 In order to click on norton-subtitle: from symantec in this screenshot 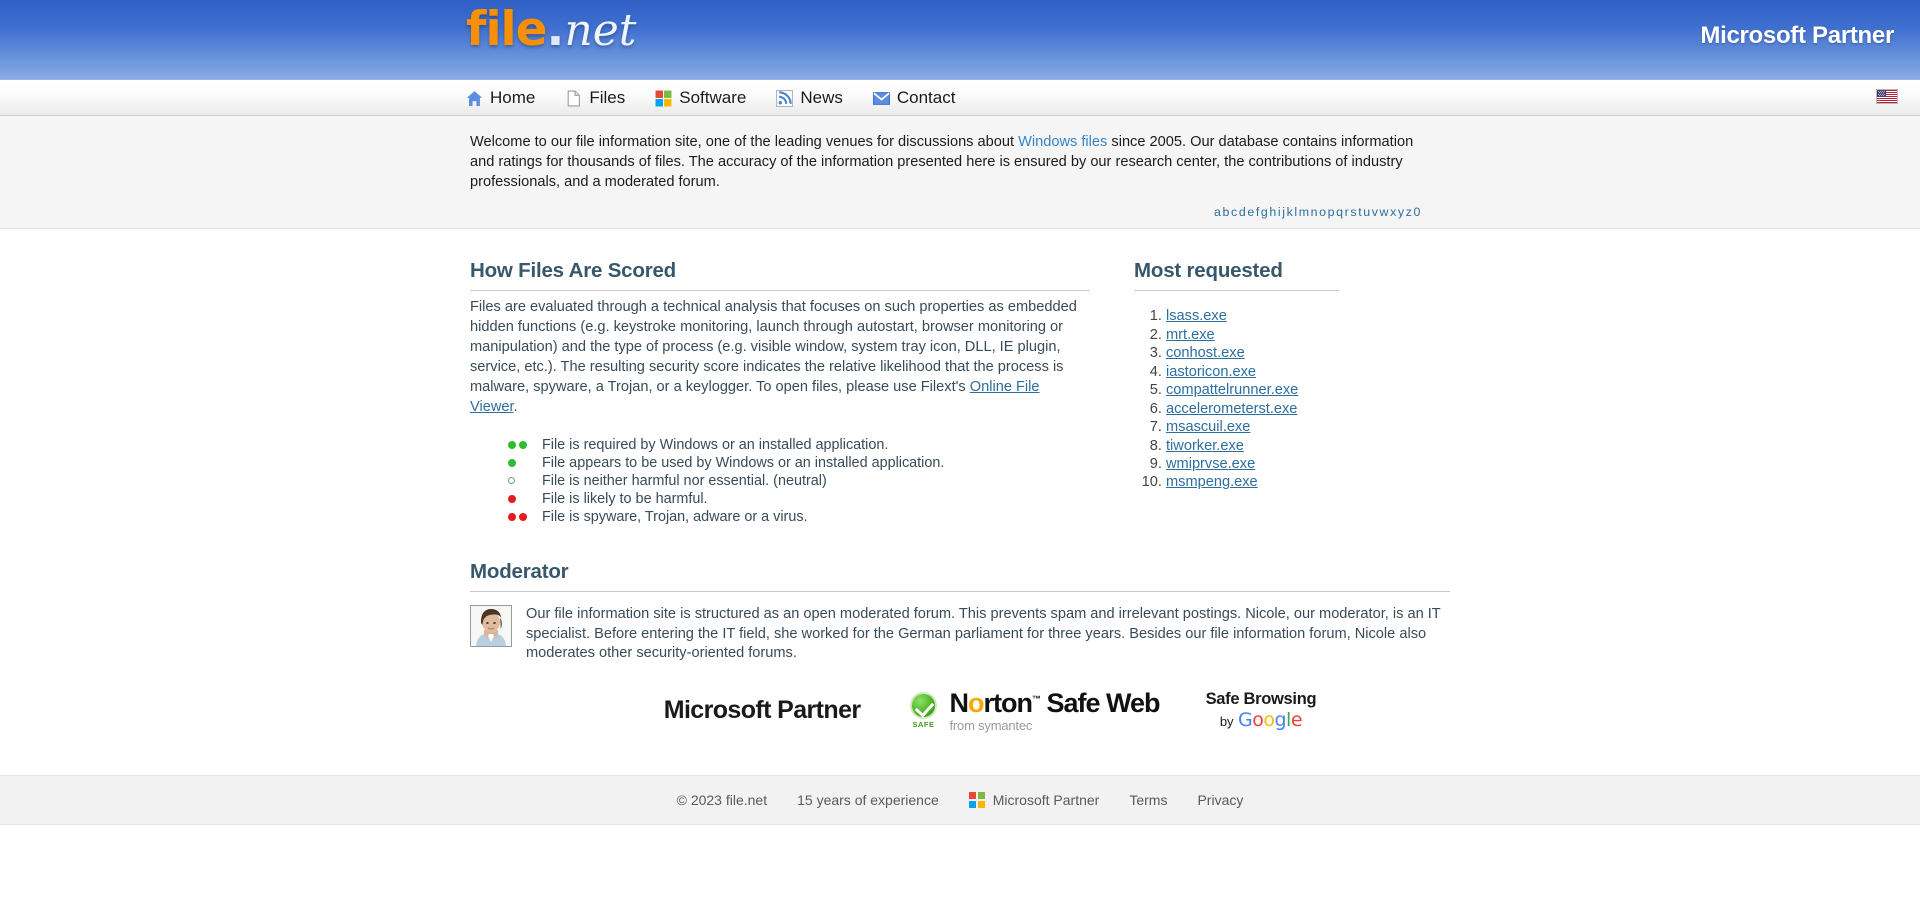, I will do `click(991, 725)`.